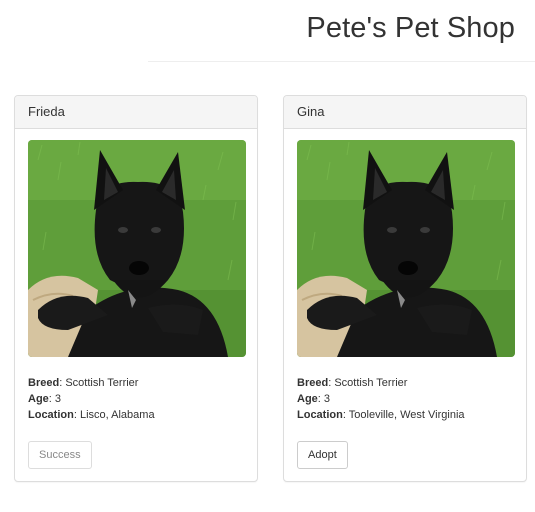 The image size is (535, 512). I want to click on page-title: Pete's Pet Shop, so click(410, 28).